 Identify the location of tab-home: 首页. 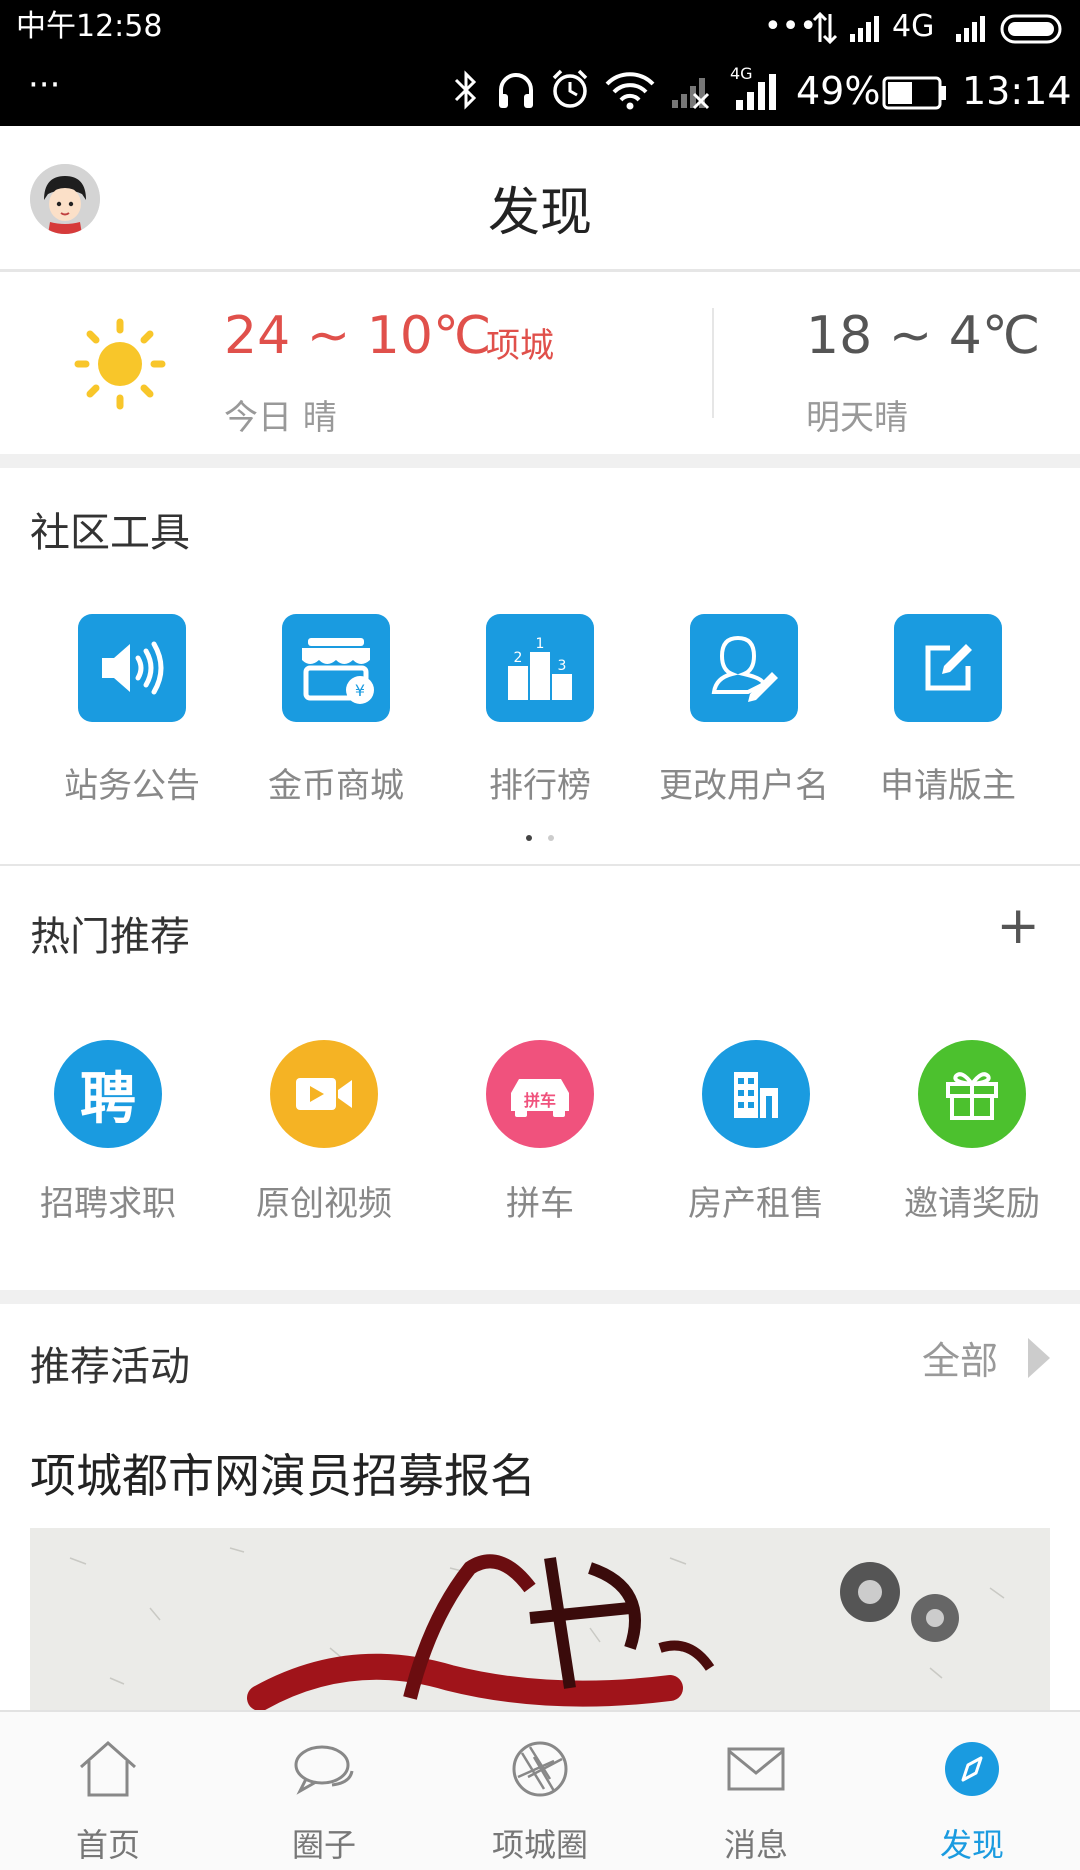
(108, 1800).